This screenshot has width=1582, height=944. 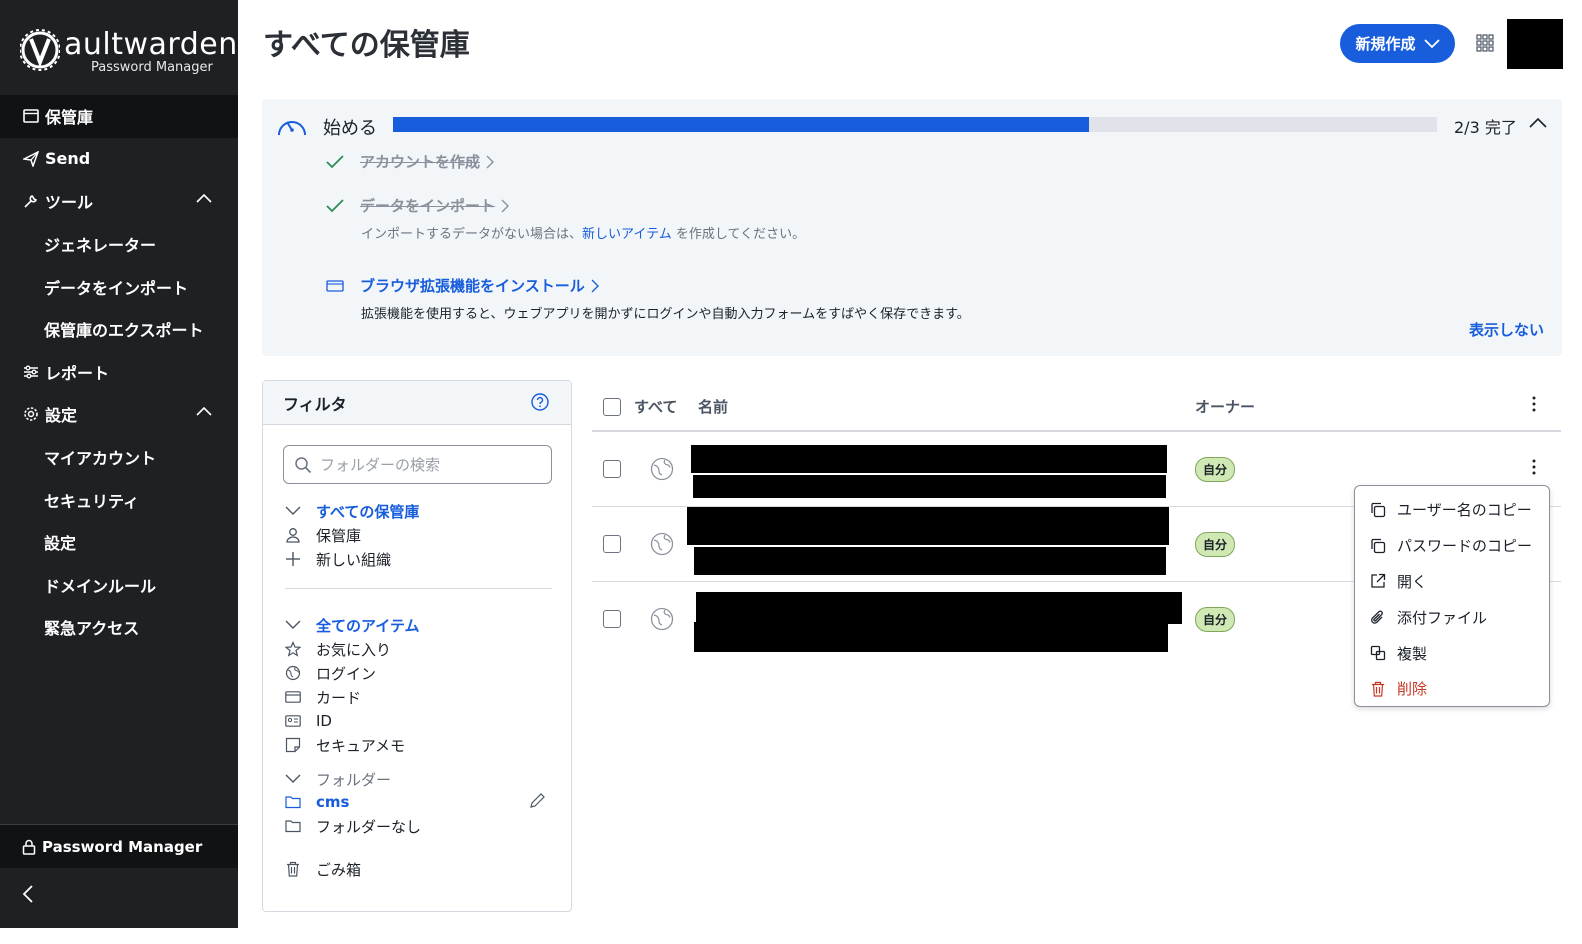 What do you see at coordinates (472, 286) in the screenshot?
I see `task-label: ブラウザ拡張機能をインストール` at bounding box center [472, 286].